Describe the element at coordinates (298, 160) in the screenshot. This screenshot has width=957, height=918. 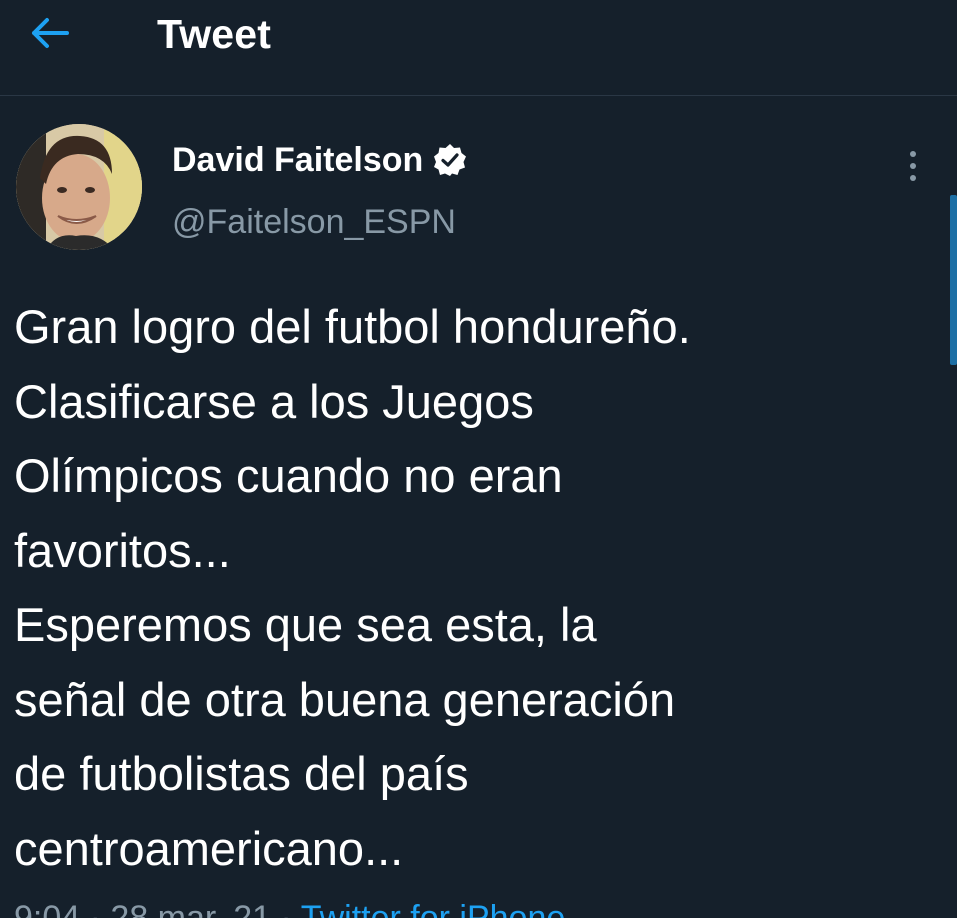
I see `author-name-text: David Faitelson` at that location.